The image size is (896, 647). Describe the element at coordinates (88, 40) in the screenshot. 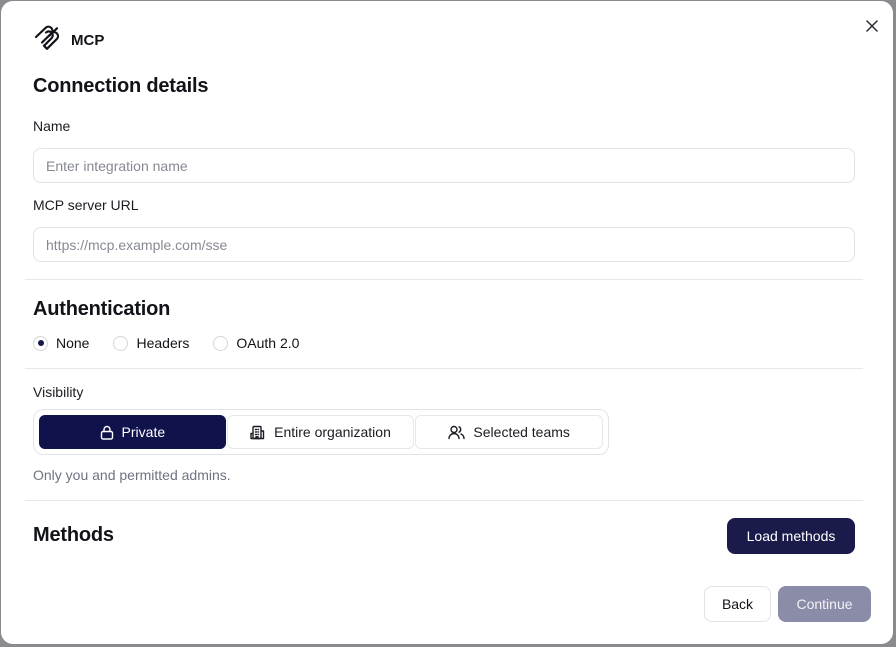

I see `brand-name: MCP` at that location.